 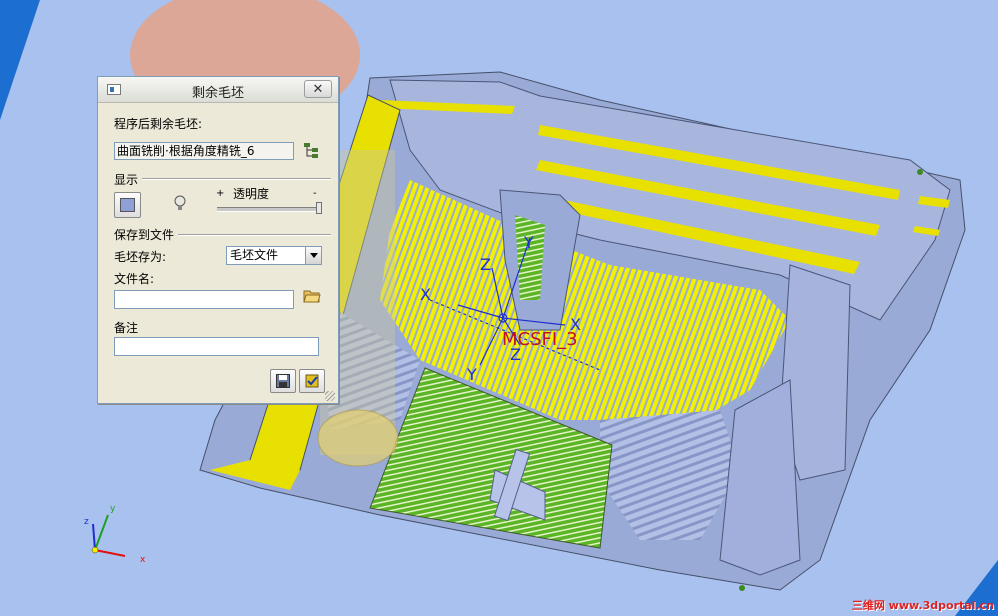 I want to click on program-after-label: 程序后剩余毛坯:, so click(x=158, y=124).